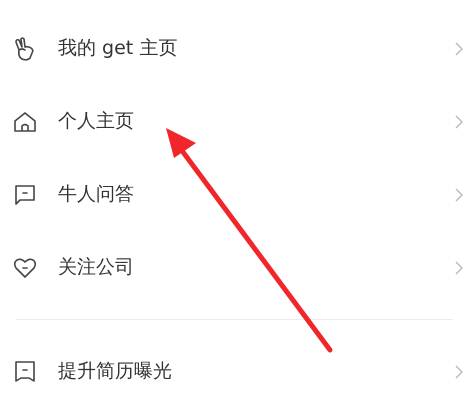 This screenshot has width=469, height=408. What do you see at coordinates (96, 267) in the screenshot?
I see `menu-label: 关注公司` at bounding box center [96, 267].